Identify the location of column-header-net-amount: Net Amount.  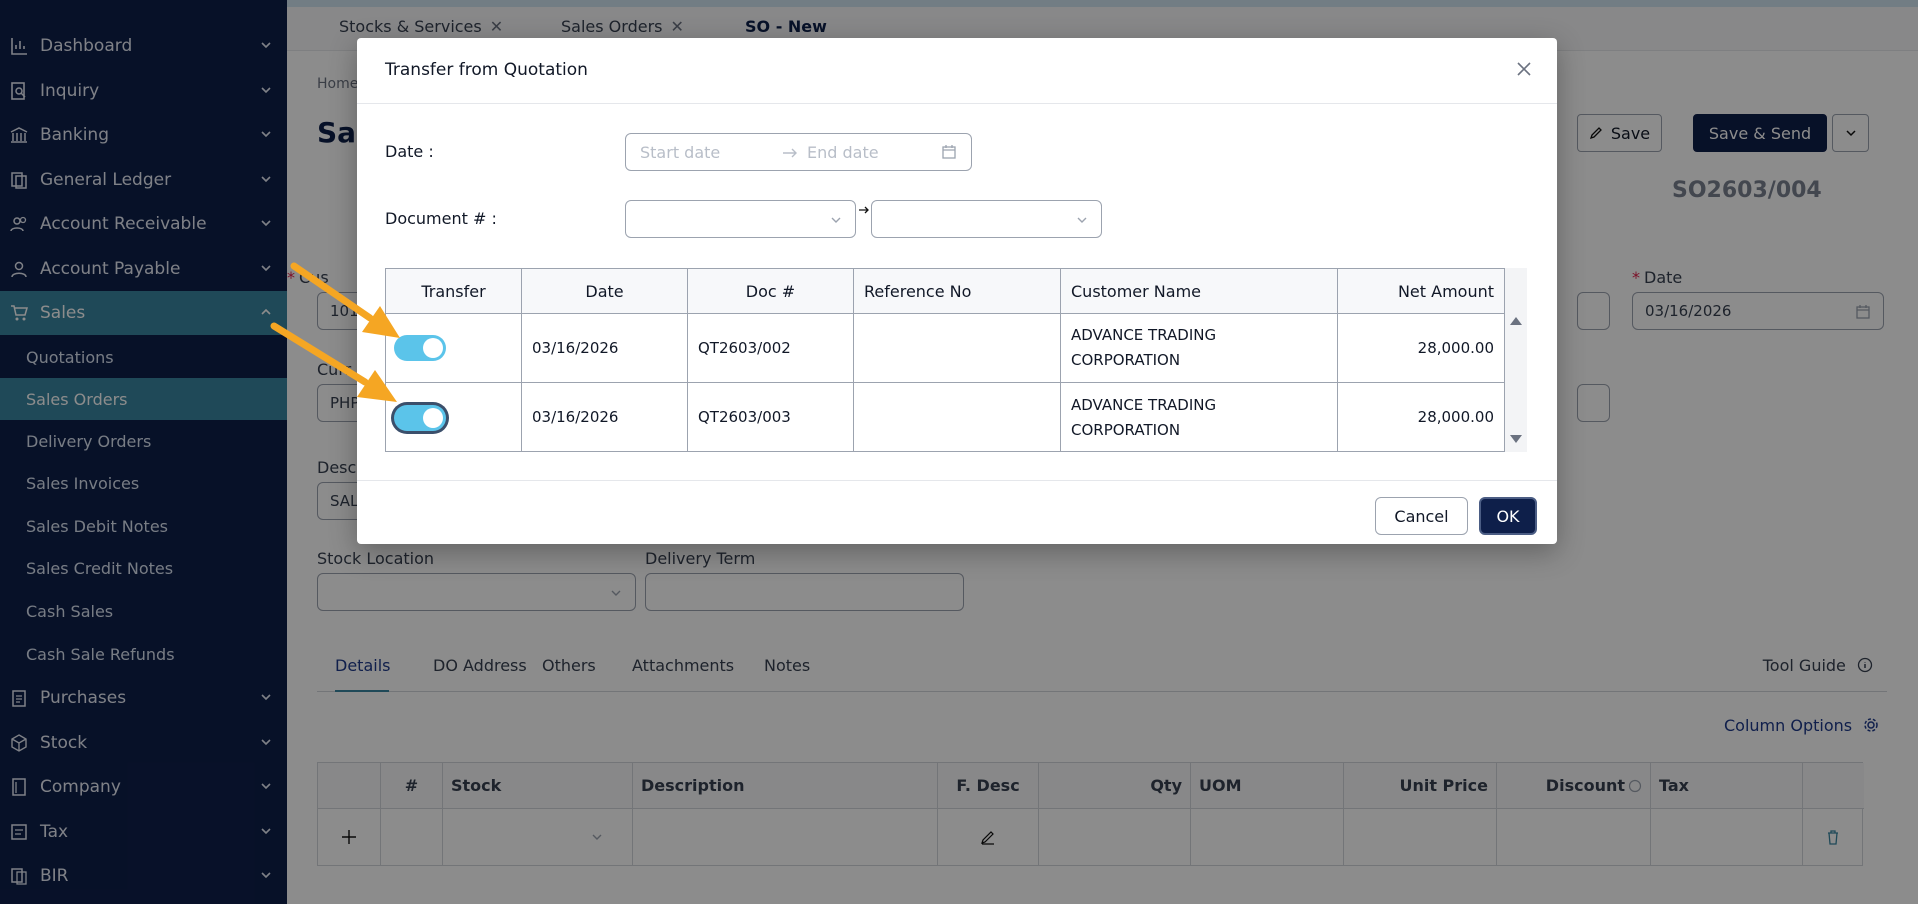
(1421, 291).